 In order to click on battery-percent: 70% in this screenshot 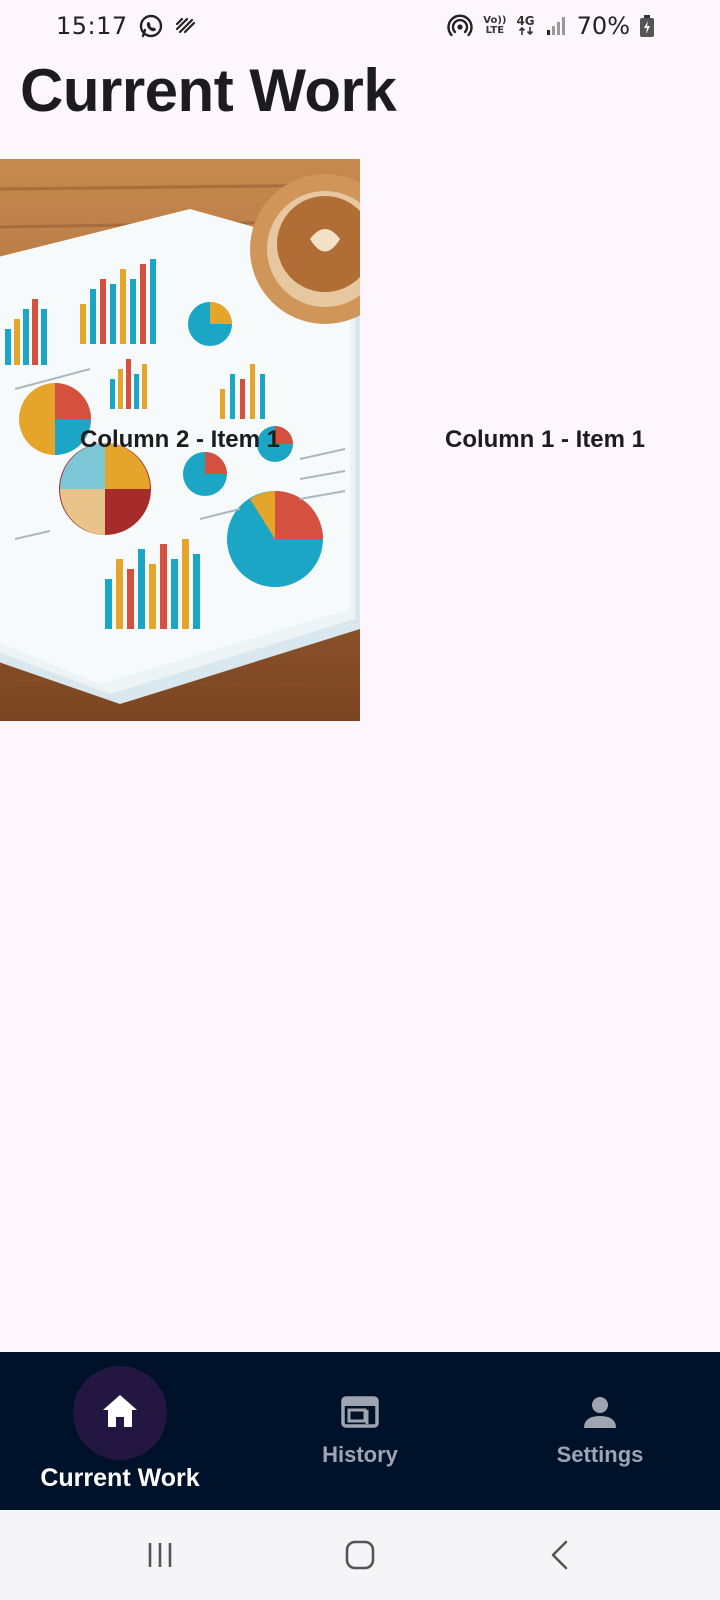, I will do `click(603, 26)`.